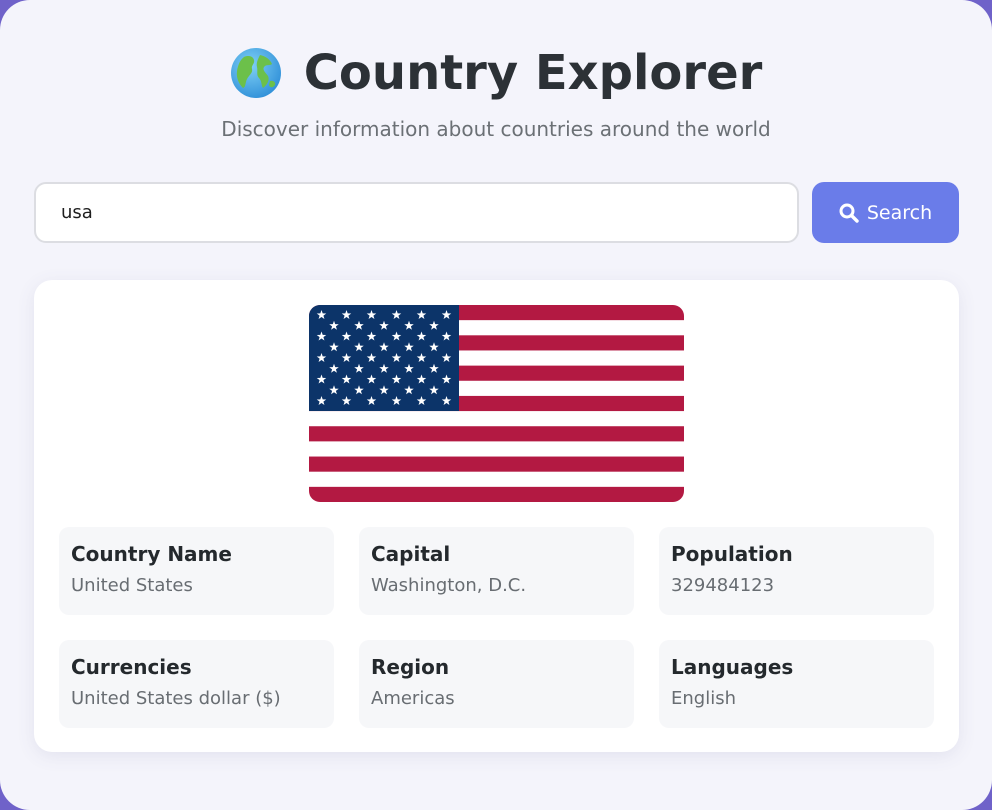 Image resolution: width=992 pixels, height=810 pixels. I want to click on header: Country Explorer, so click(496, 73).